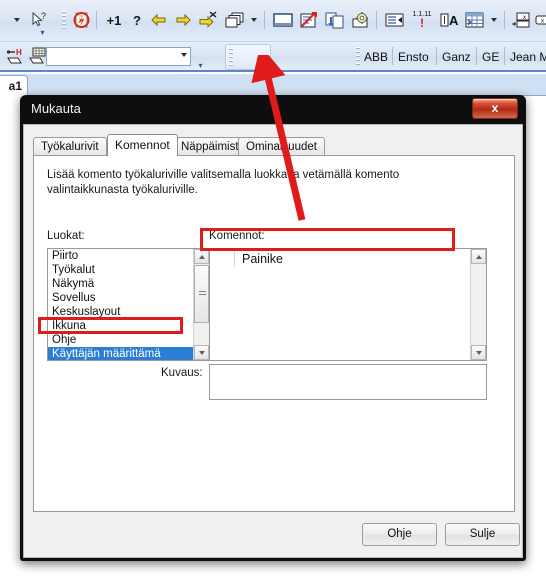 This screenshot has height=584, width=546. What do you see at coordinates (120, 270) in the screenshot?
I see `list-item: Työkalut` at bounding box center [120, 270].